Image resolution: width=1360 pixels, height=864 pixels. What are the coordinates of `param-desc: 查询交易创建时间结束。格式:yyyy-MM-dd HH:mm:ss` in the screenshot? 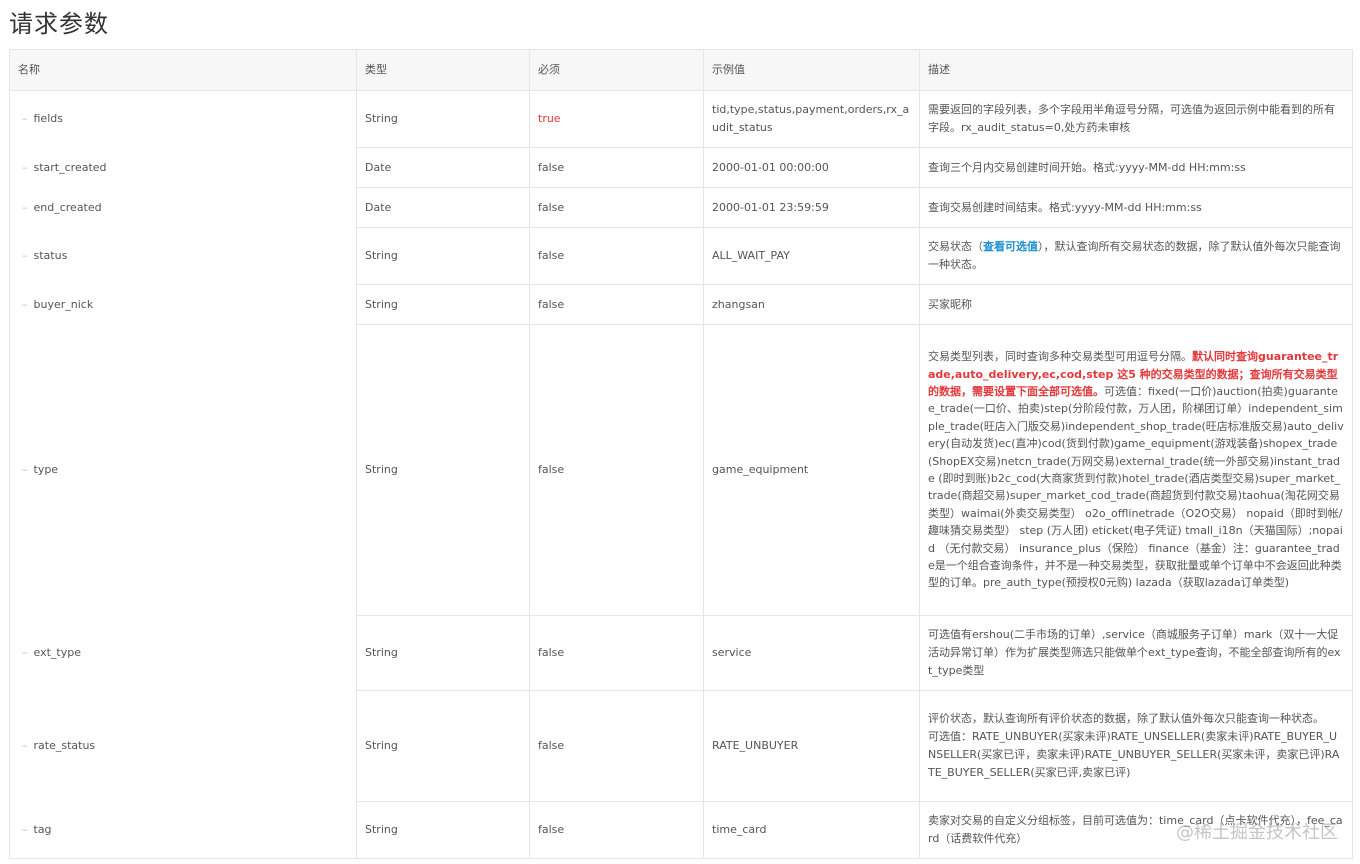 It's located at (1136, 207).